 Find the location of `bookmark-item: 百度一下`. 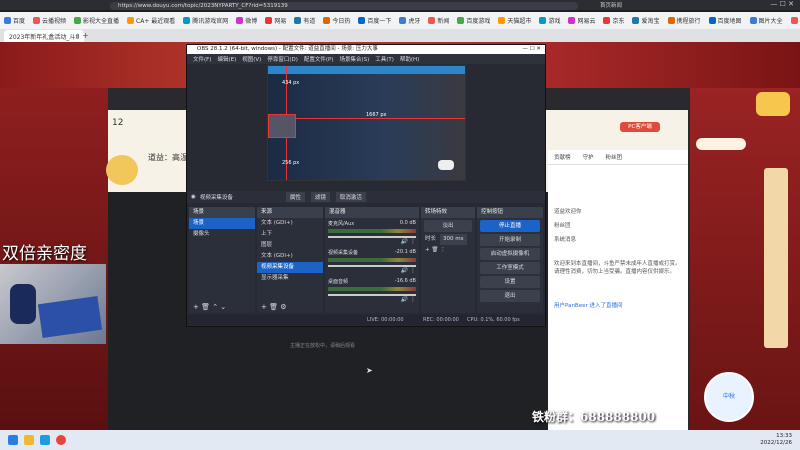

bookmark-item: 百度一下 is located at coordinates (374, 20).